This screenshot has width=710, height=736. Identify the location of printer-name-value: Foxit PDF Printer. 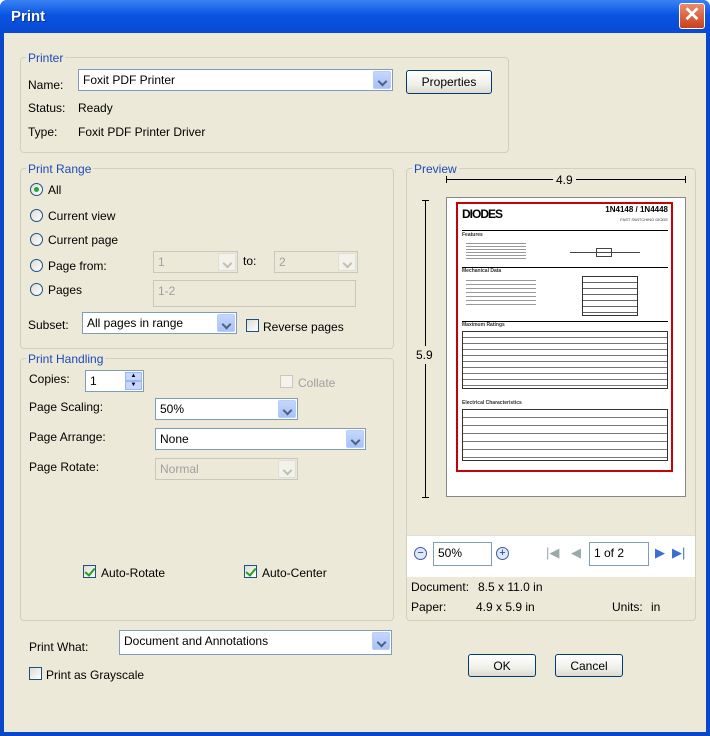
(129, 80).